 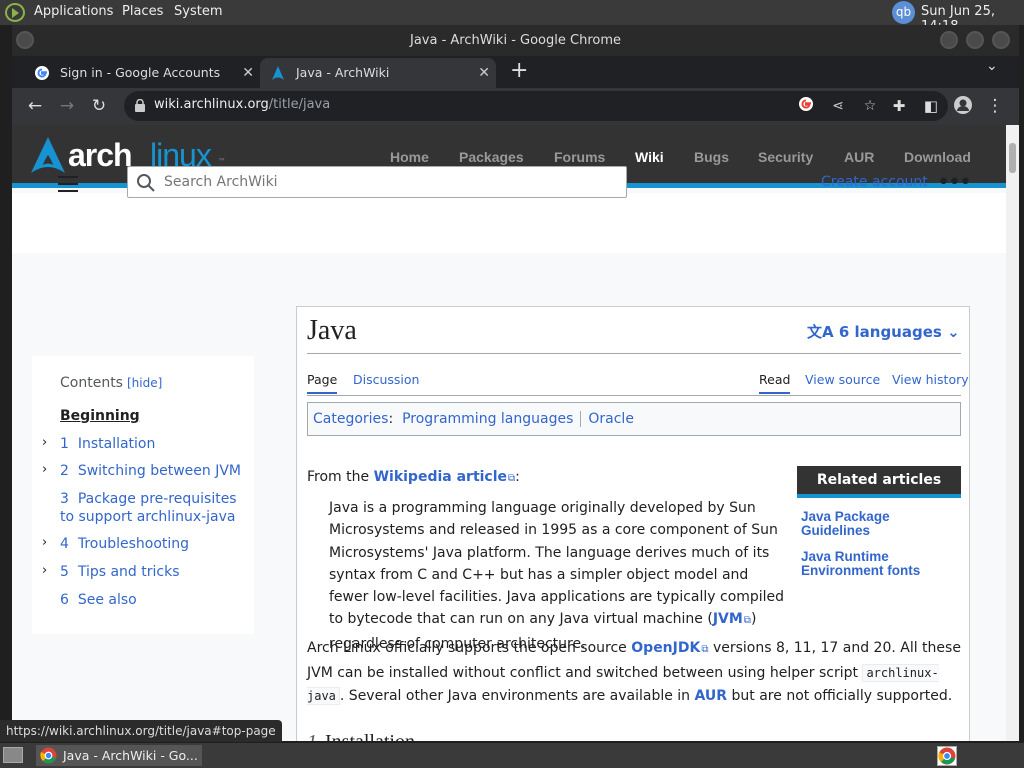 I want to click on intro-line: From the Wikipedia article:, so click(x=413, y=478).